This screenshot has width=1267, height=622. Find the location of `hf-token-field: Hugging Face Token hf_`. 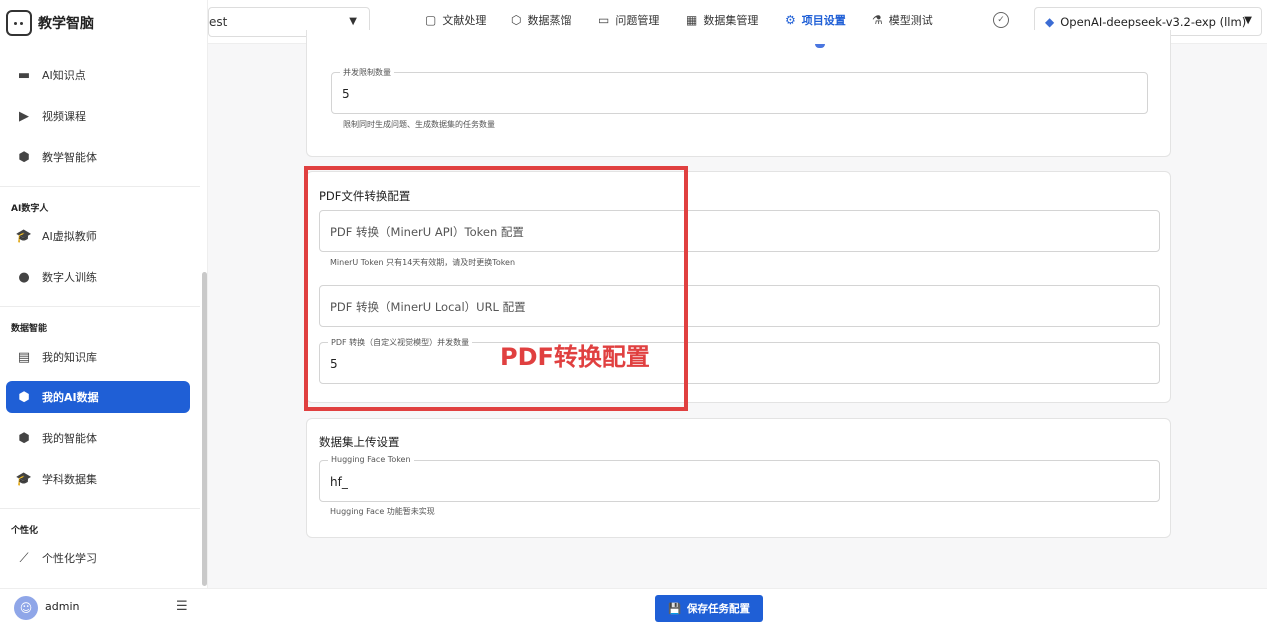

hf-token-field: Hugging Face Token hf_ is located at coordinates (739, 478).